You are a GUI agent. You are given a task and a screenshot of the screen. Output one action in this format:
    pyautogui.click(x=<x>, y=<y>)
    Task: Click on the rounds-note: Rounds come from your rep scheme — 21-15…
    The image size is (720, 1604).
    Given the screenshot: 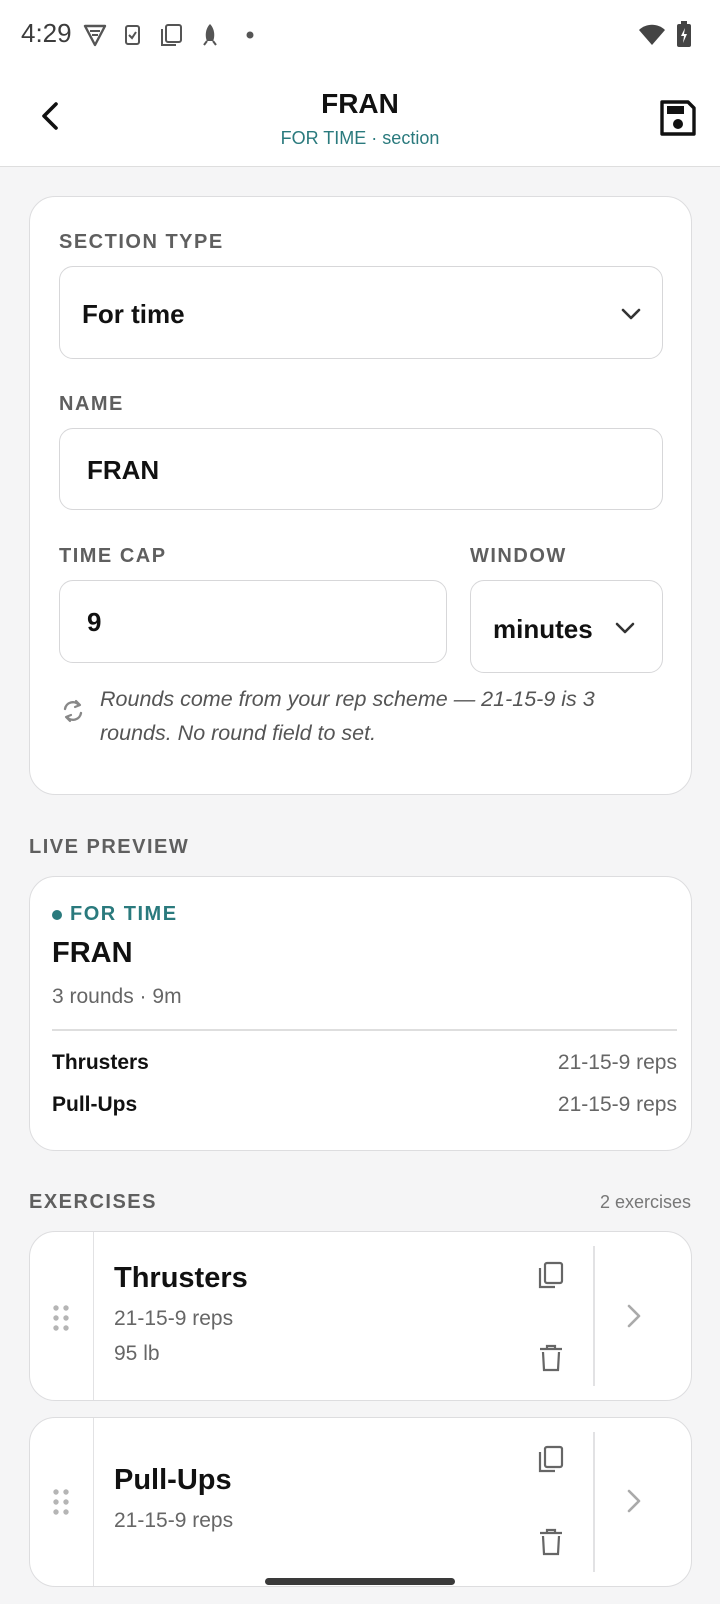 What is the action you would take?
    pyautogui.click(x=347, y=716)
    